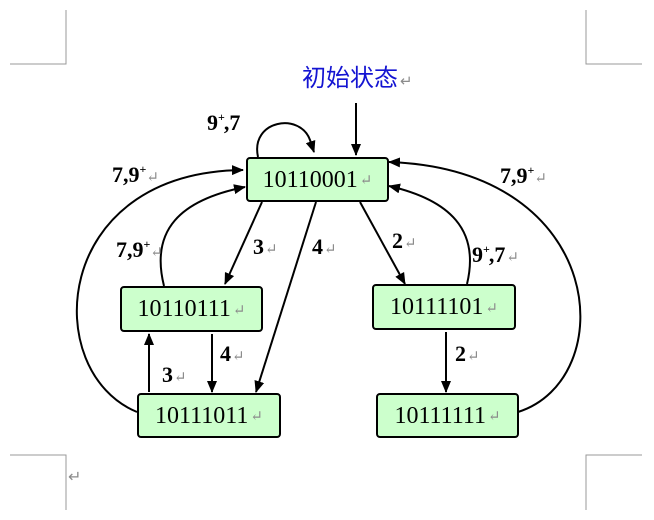  I want to click on crop-mark-bottom-right, so click(613, 482).